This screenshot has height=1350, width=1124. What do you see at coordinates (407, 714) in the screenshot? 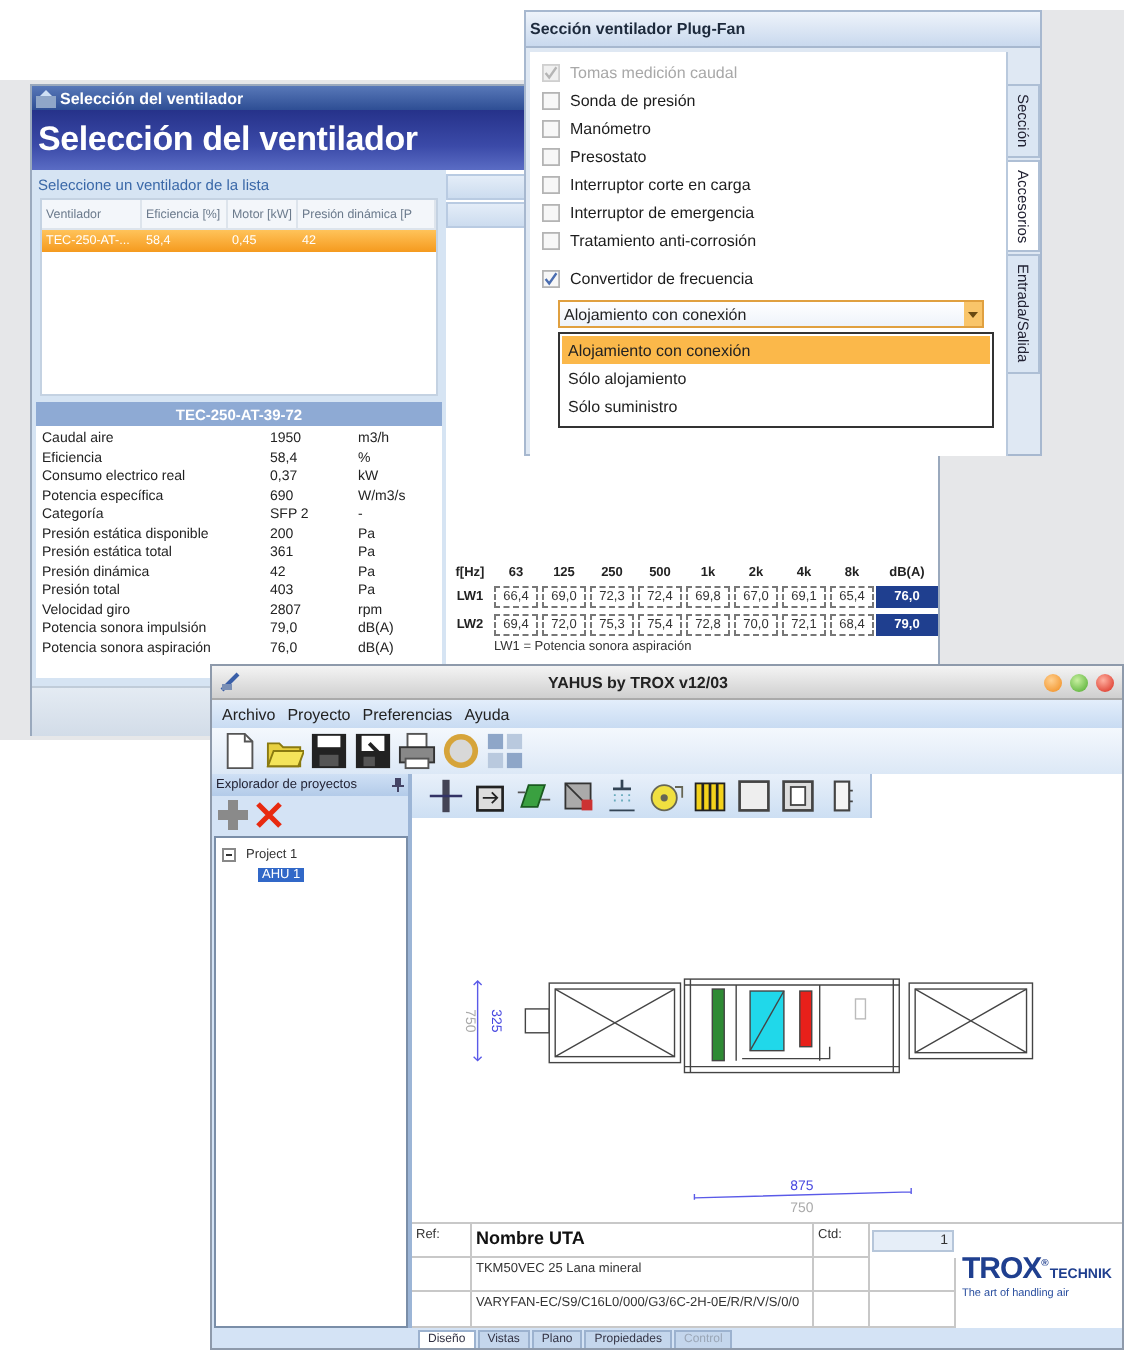
I see `menu-item: Preferencias` at bounding box center [407, 714].